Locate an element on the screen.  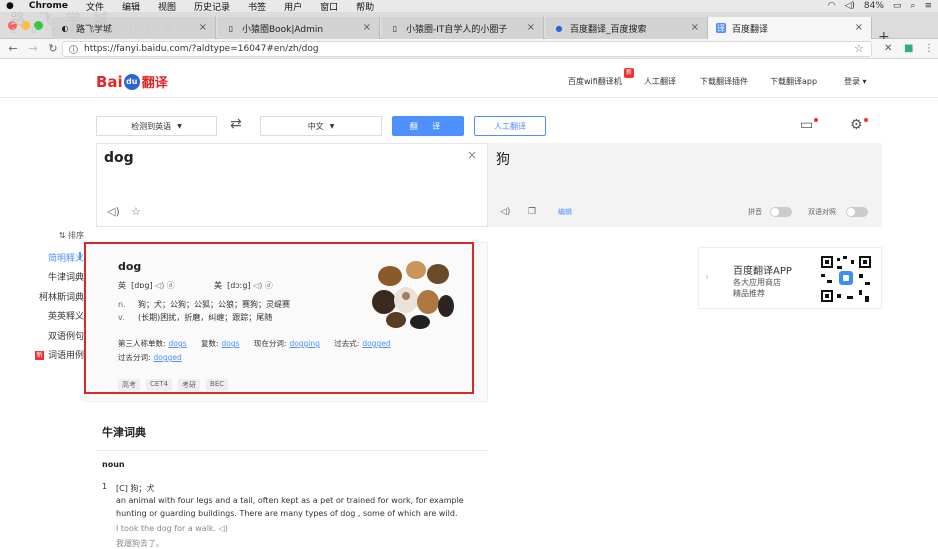
form-link-past-participle: dogged is located at coordinates (168, 357).